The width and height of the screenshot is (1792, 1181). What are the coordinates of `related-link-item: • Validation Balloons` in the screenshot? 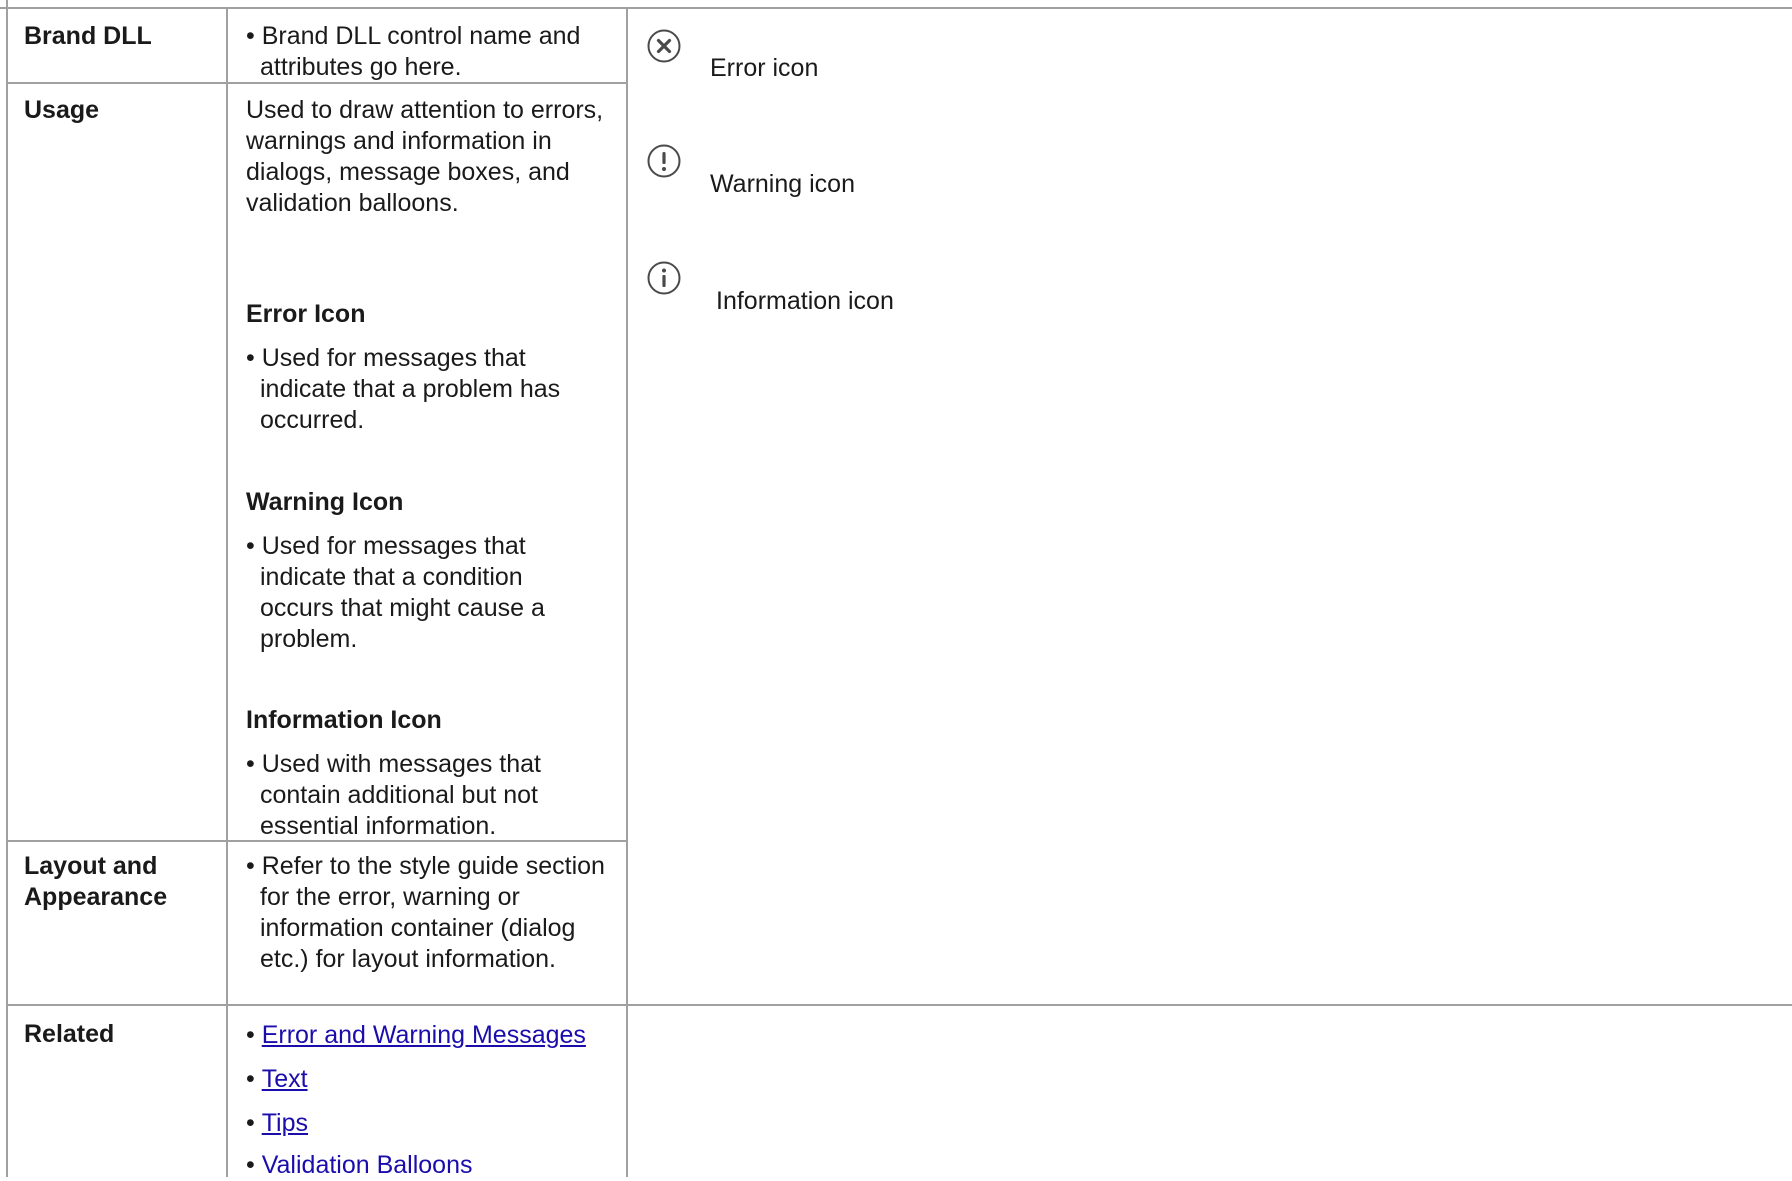 It's located at (359, 1165).